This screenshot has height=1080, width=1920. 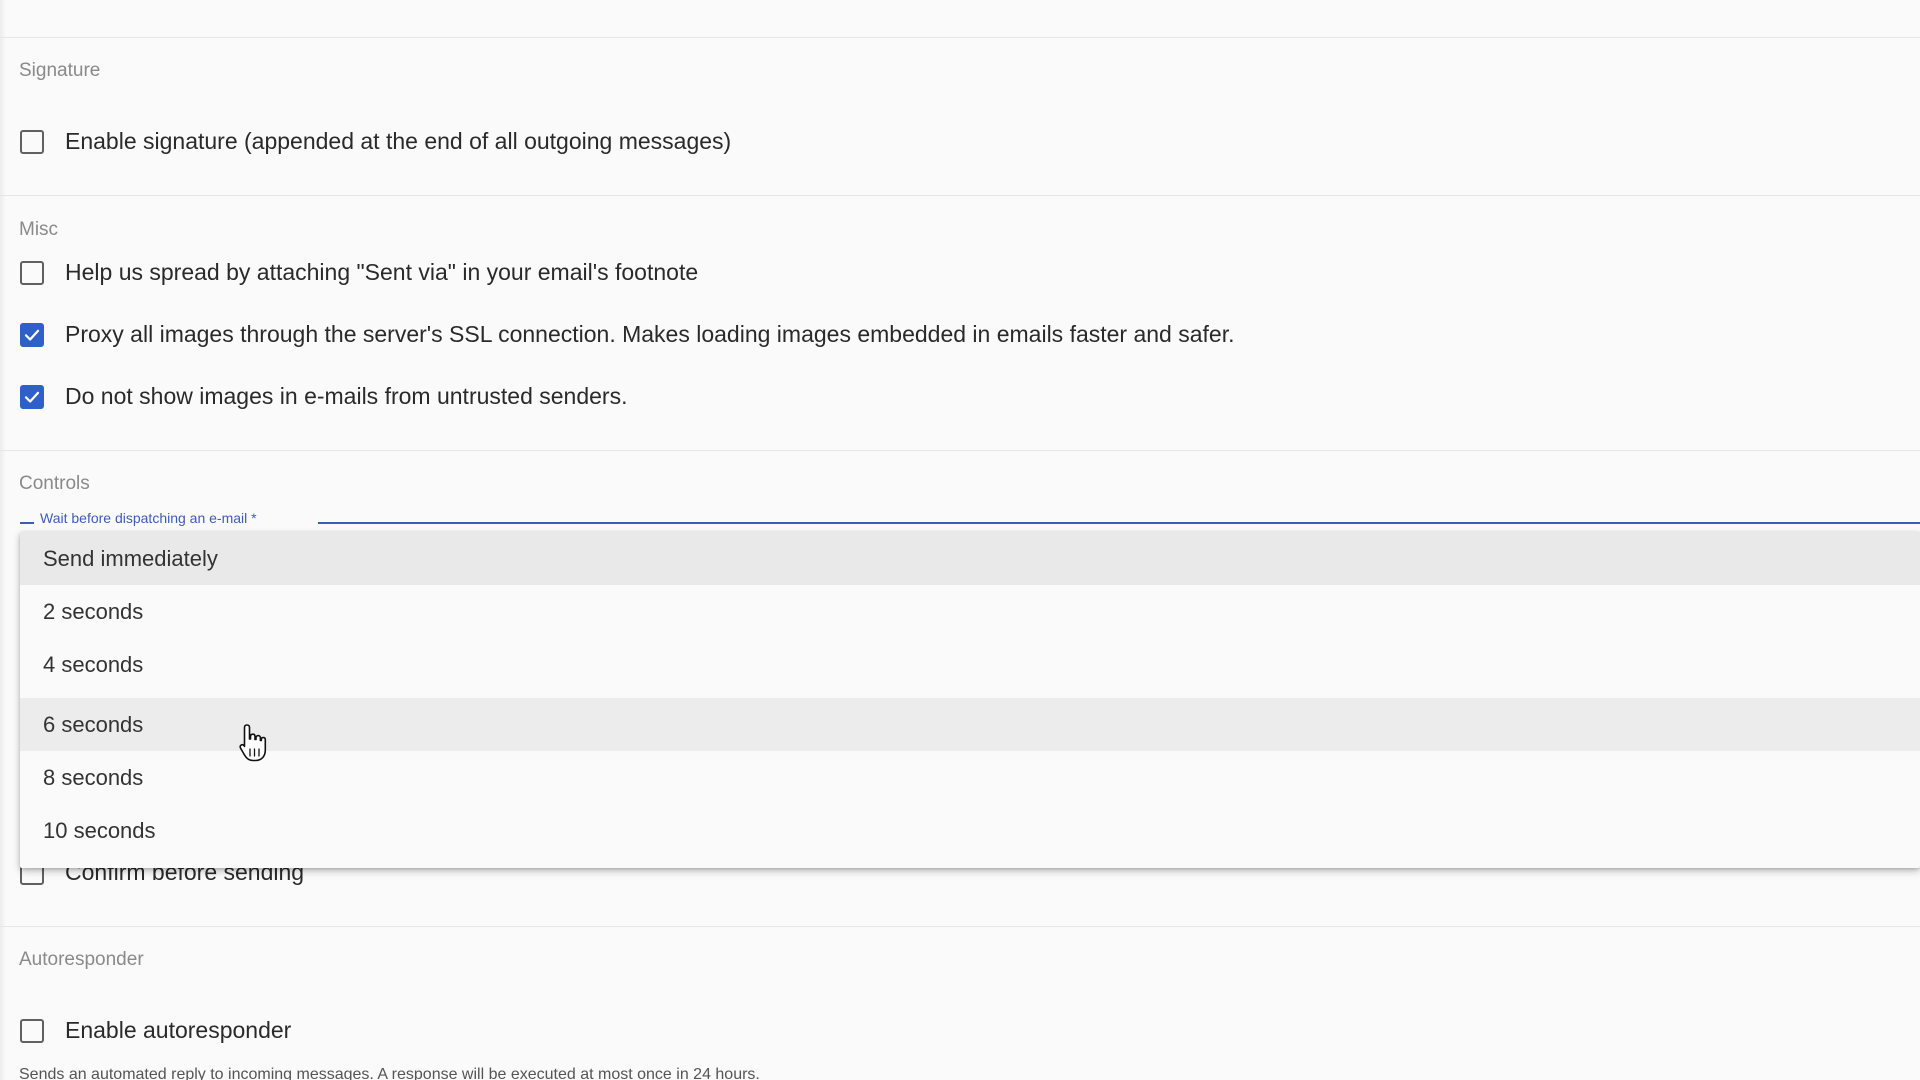 I want to click on dispatch-option-send-immediately: Send immediately, so click(x=970, y=558).